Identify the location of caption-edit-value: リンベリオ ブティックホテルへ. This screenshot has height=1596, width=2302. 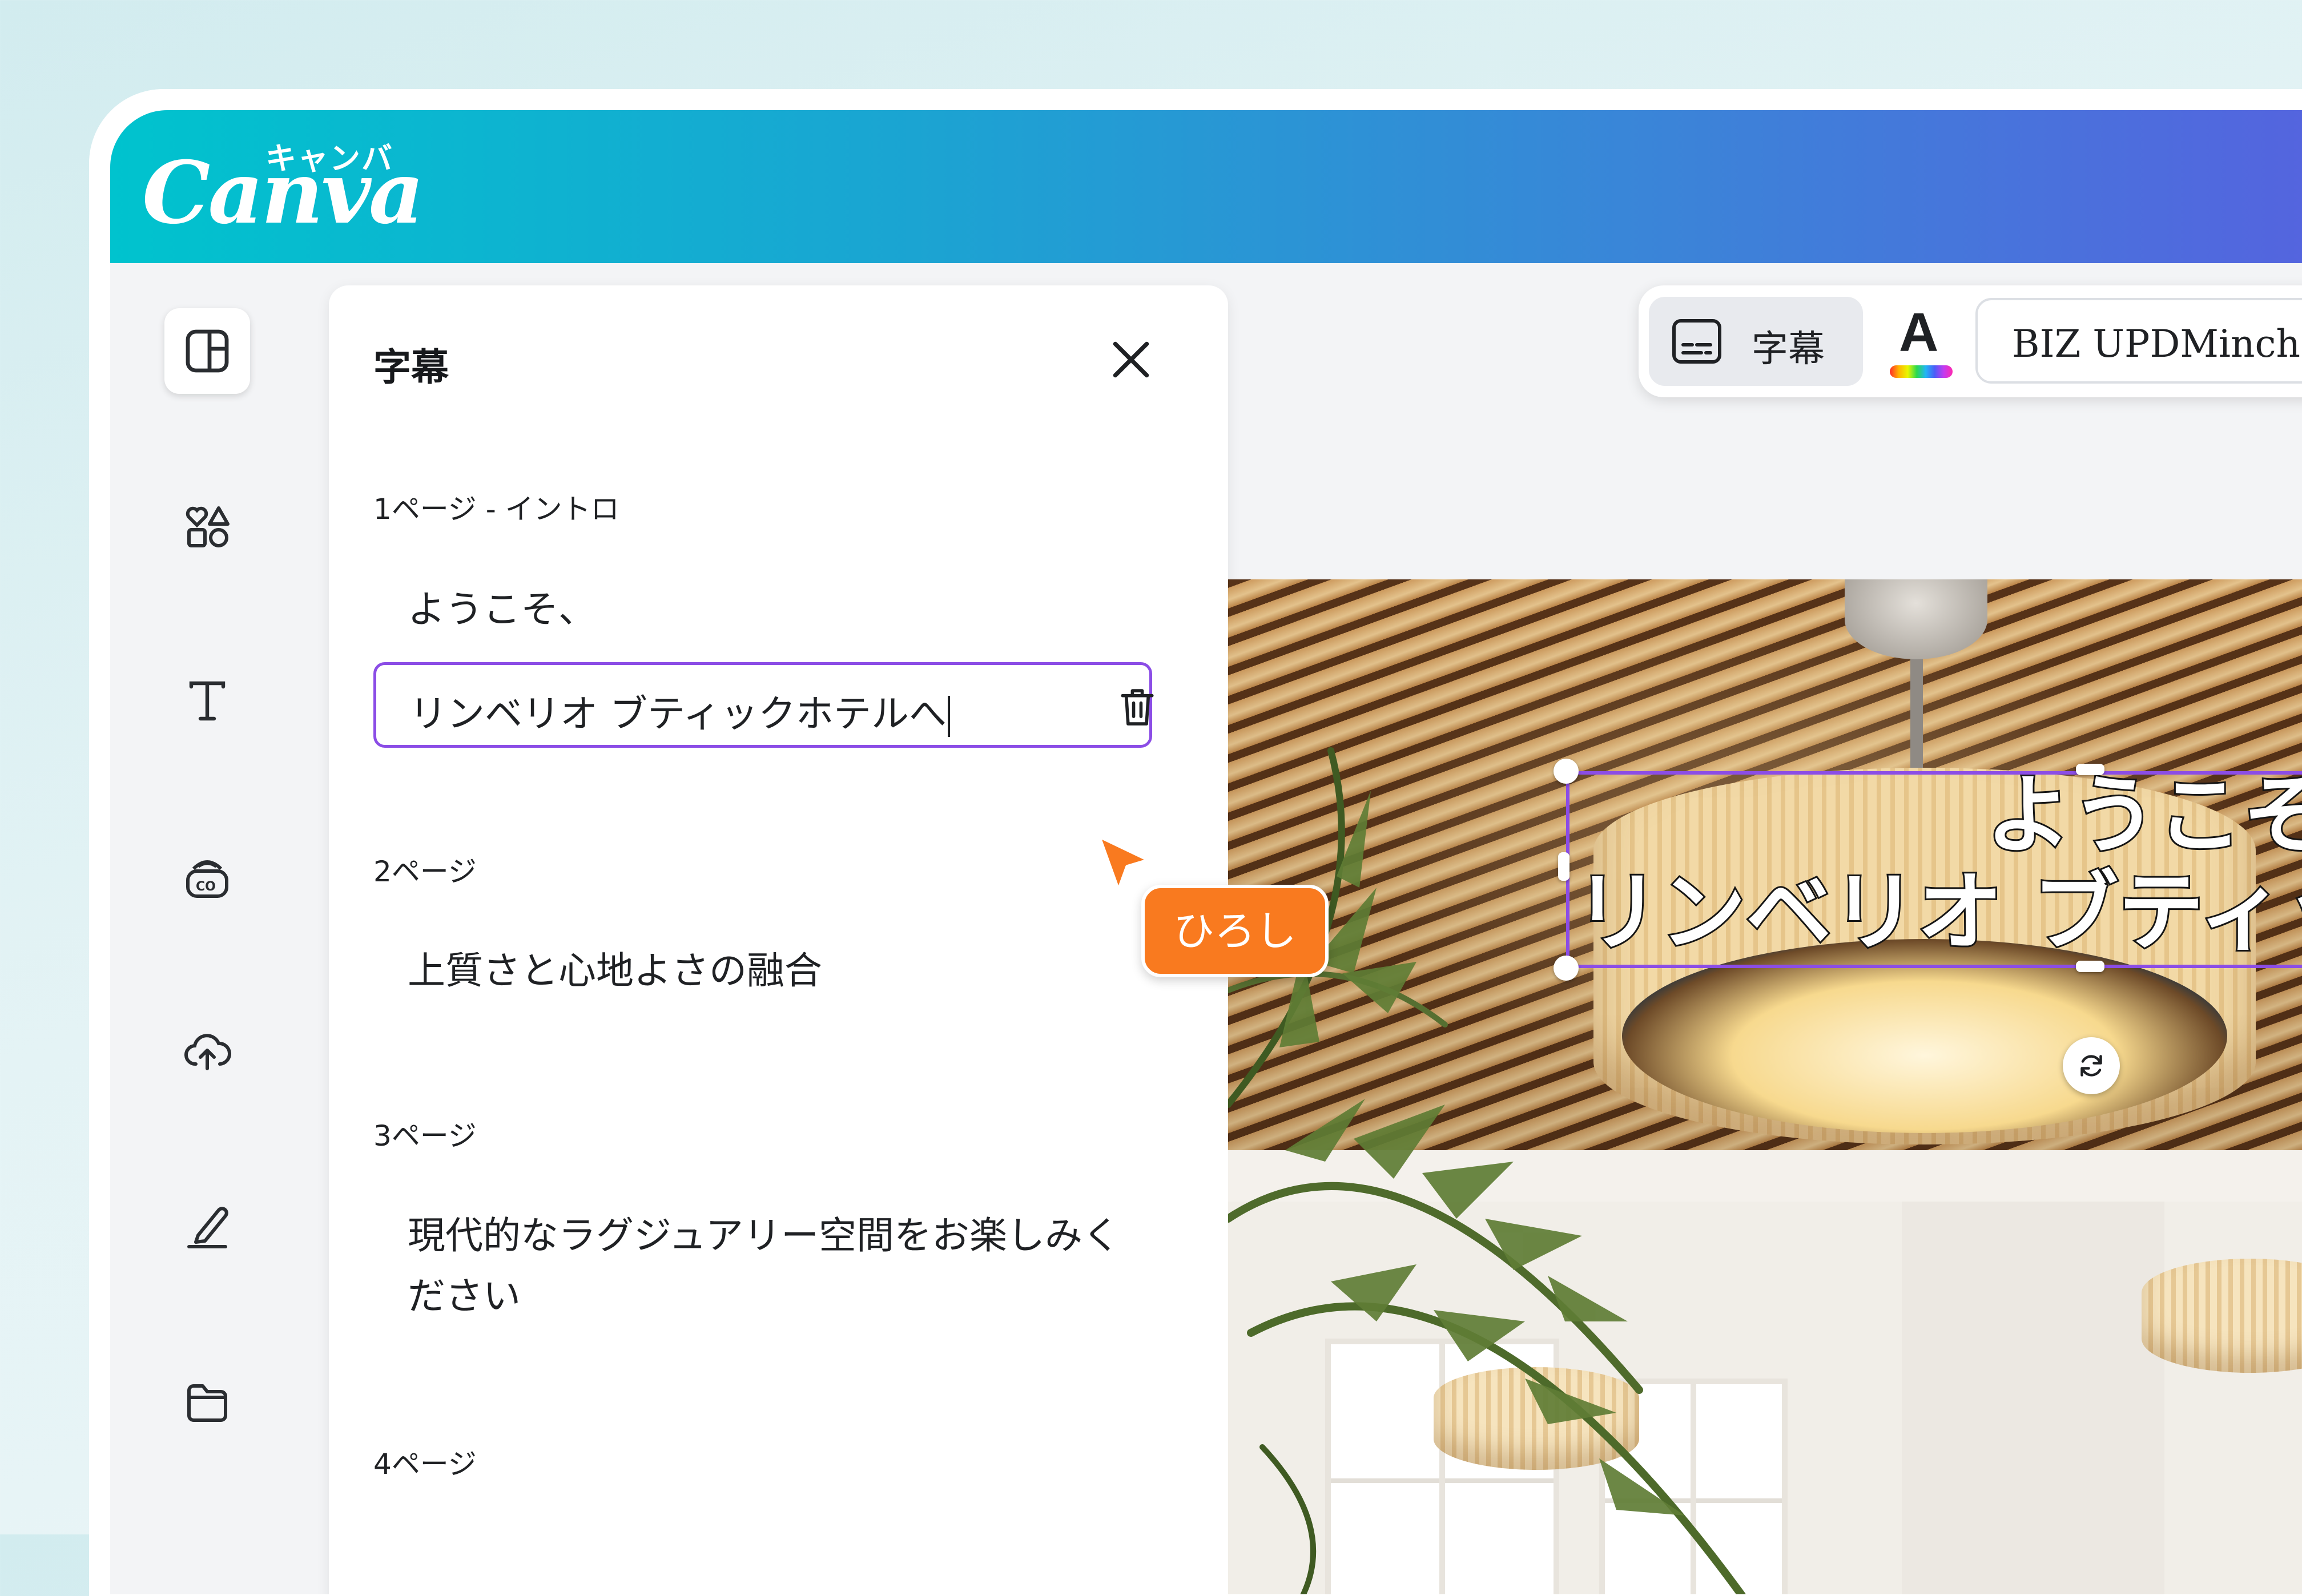
(680, 710).